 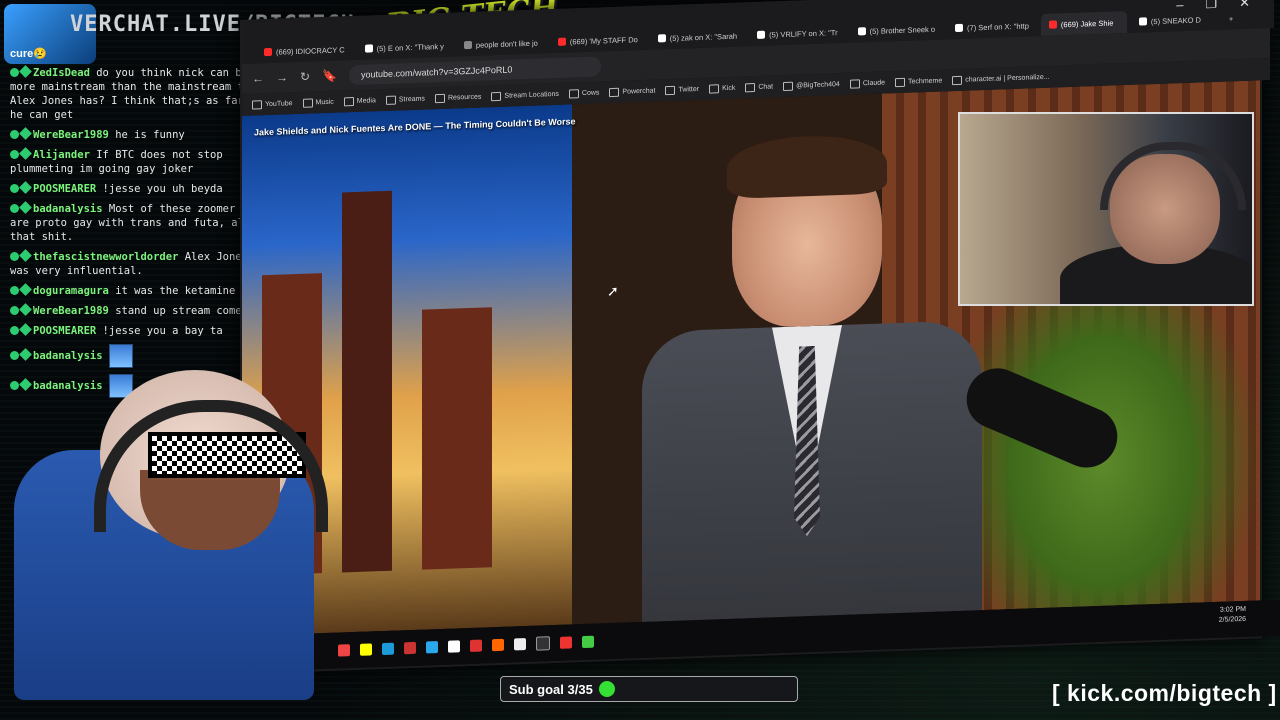 What do you see at coordinates (305, 77) in the screenshot?
I see `reload-icon: ↻` at bounding box center [305, 77].